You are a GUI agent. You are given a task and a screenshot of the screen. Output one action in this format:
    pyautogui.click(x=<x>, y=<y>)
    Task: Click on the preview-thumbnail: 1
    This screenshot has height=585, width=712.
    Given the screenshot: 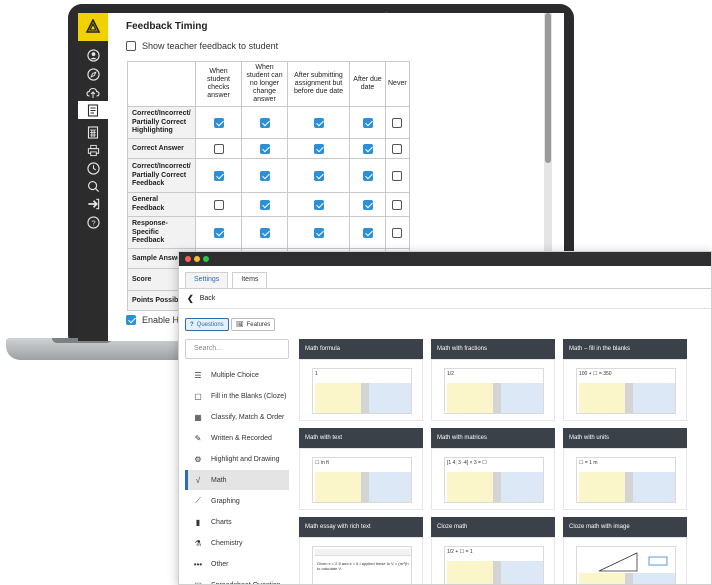 What is the action you would take?
    pyautogui.click(x=362, y=391)
    